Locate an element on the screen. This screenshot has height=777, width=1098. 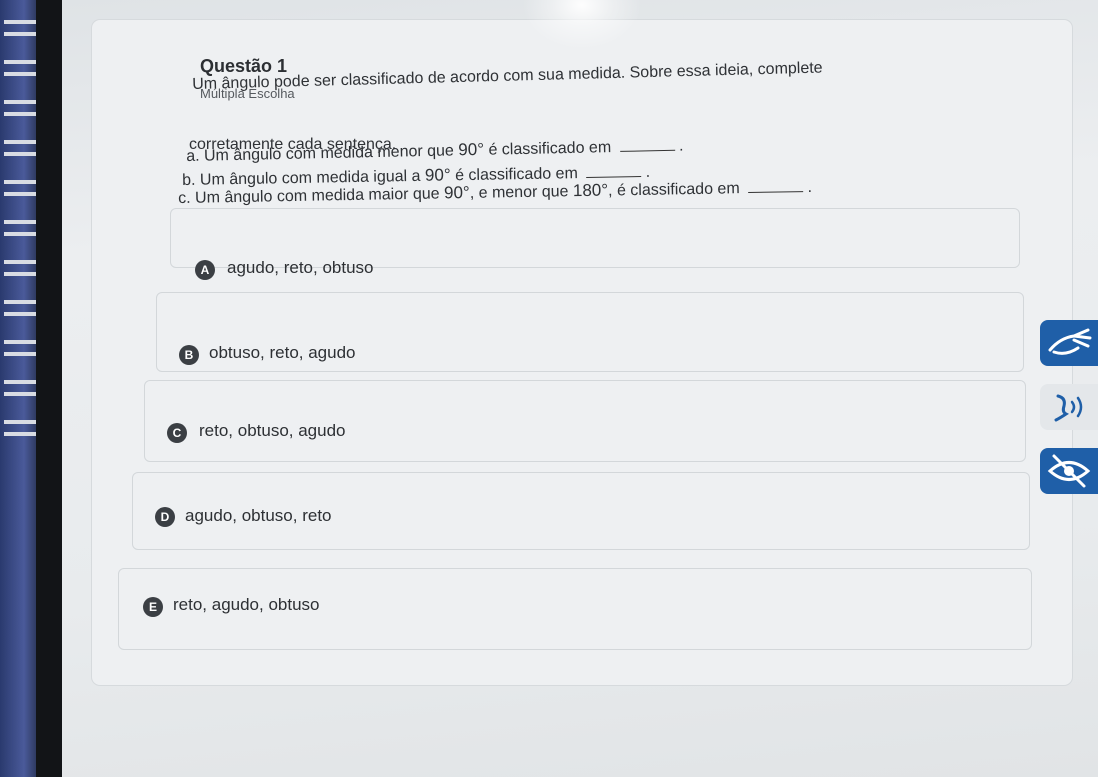
sentence-a-end: é classificado em is located at coordinates (550, 149).